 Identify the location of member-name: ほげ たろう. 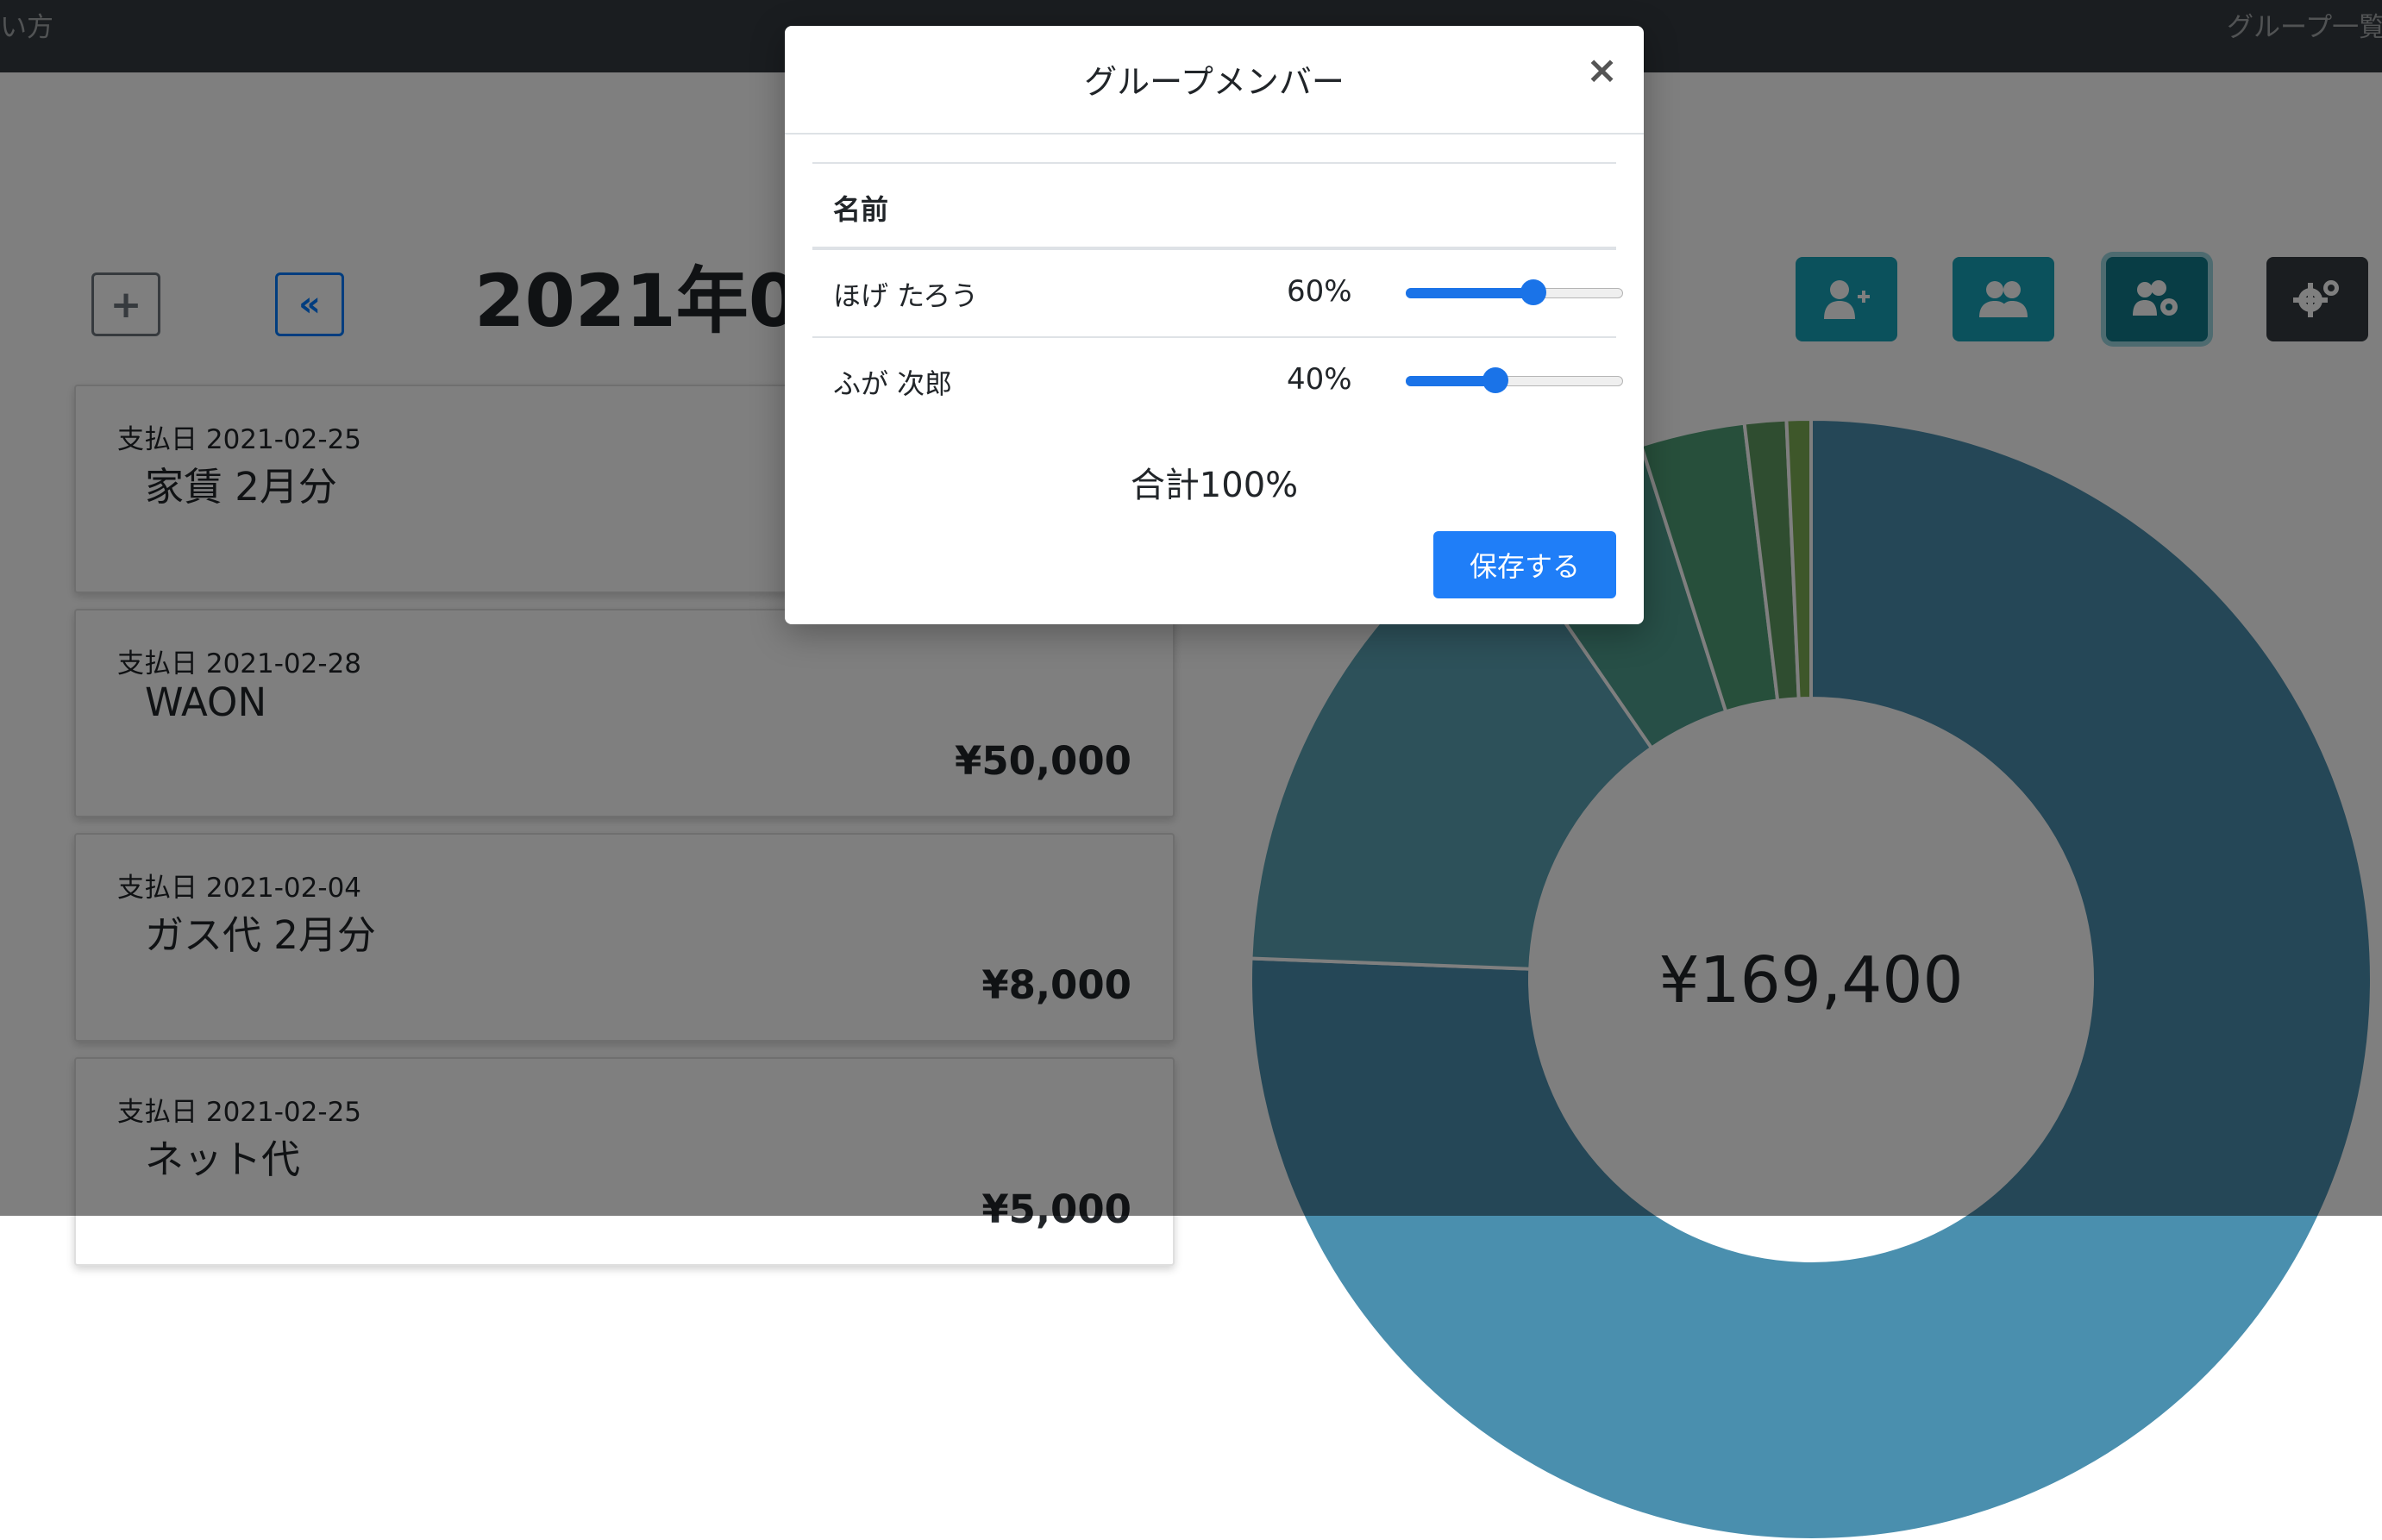
(906, 295).